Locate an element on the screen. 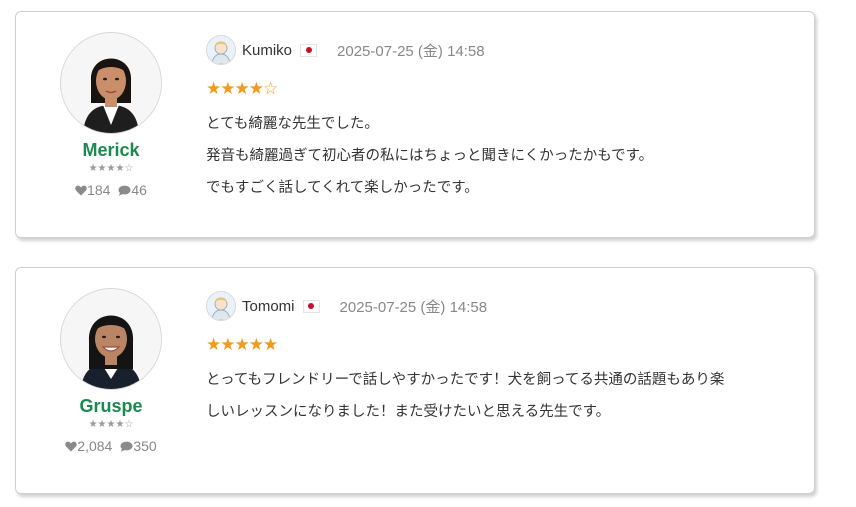 This screenshot has height=507, width=856. review-line: でもすごく話してくれて楽しかったです。 is located at coordinates (342, 188).